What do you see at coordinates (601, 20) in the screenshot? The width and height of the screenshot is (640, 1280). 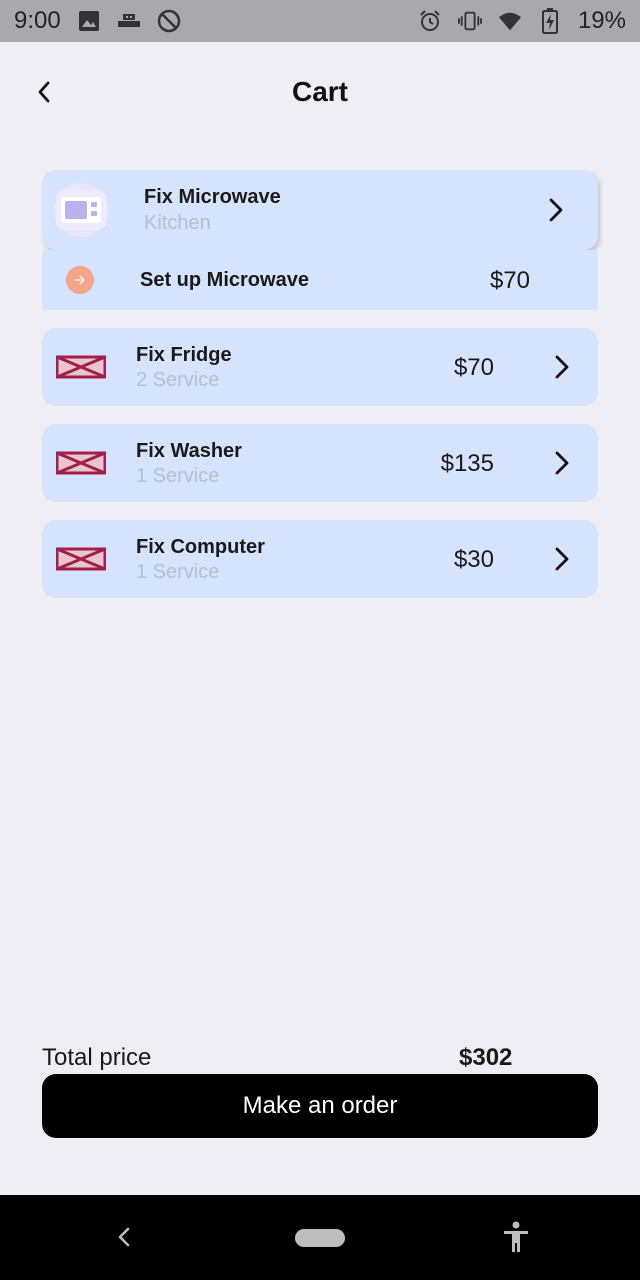 I see `battery-percent: 19%` at bounding box center [601, 20].